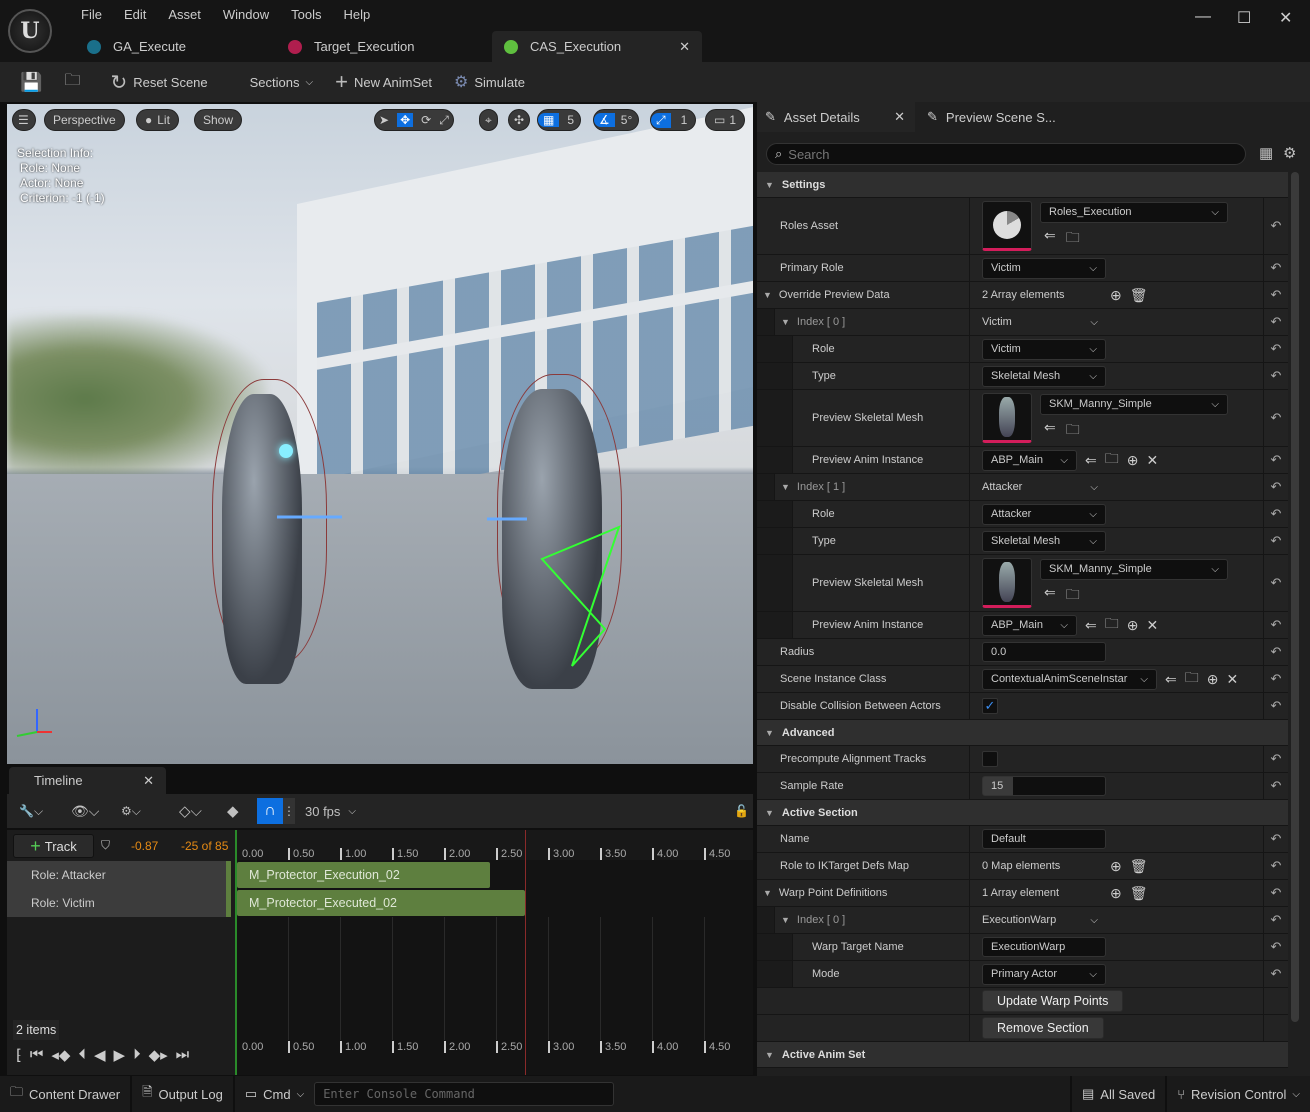 This screenshot has height=1112, width=1310. Describe the element at coordinates (1007, 583) in the screenshot. I see `mesh-asset-thumbnail` at that location.